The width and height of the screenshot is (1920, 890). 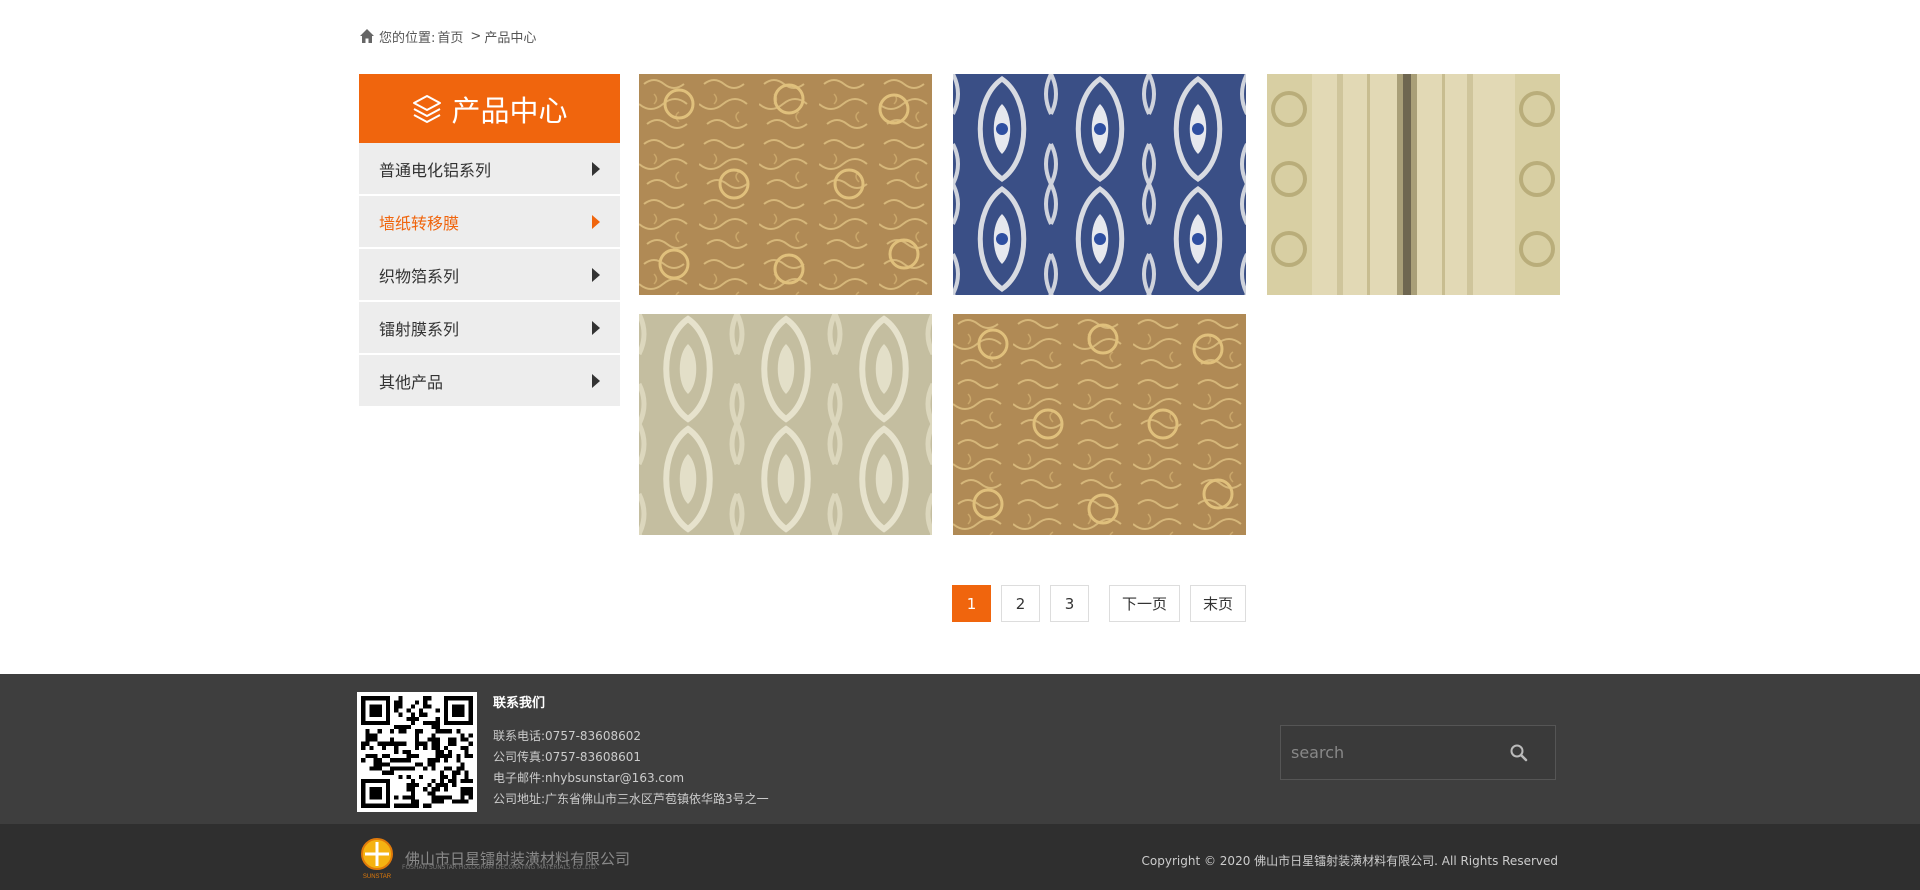 I want to click on category-sidebar: 产品中心 普通电化铝系列 墙纸转移膜织物箔系列镭射膜系列其他产品, so click(x=489, y=241).